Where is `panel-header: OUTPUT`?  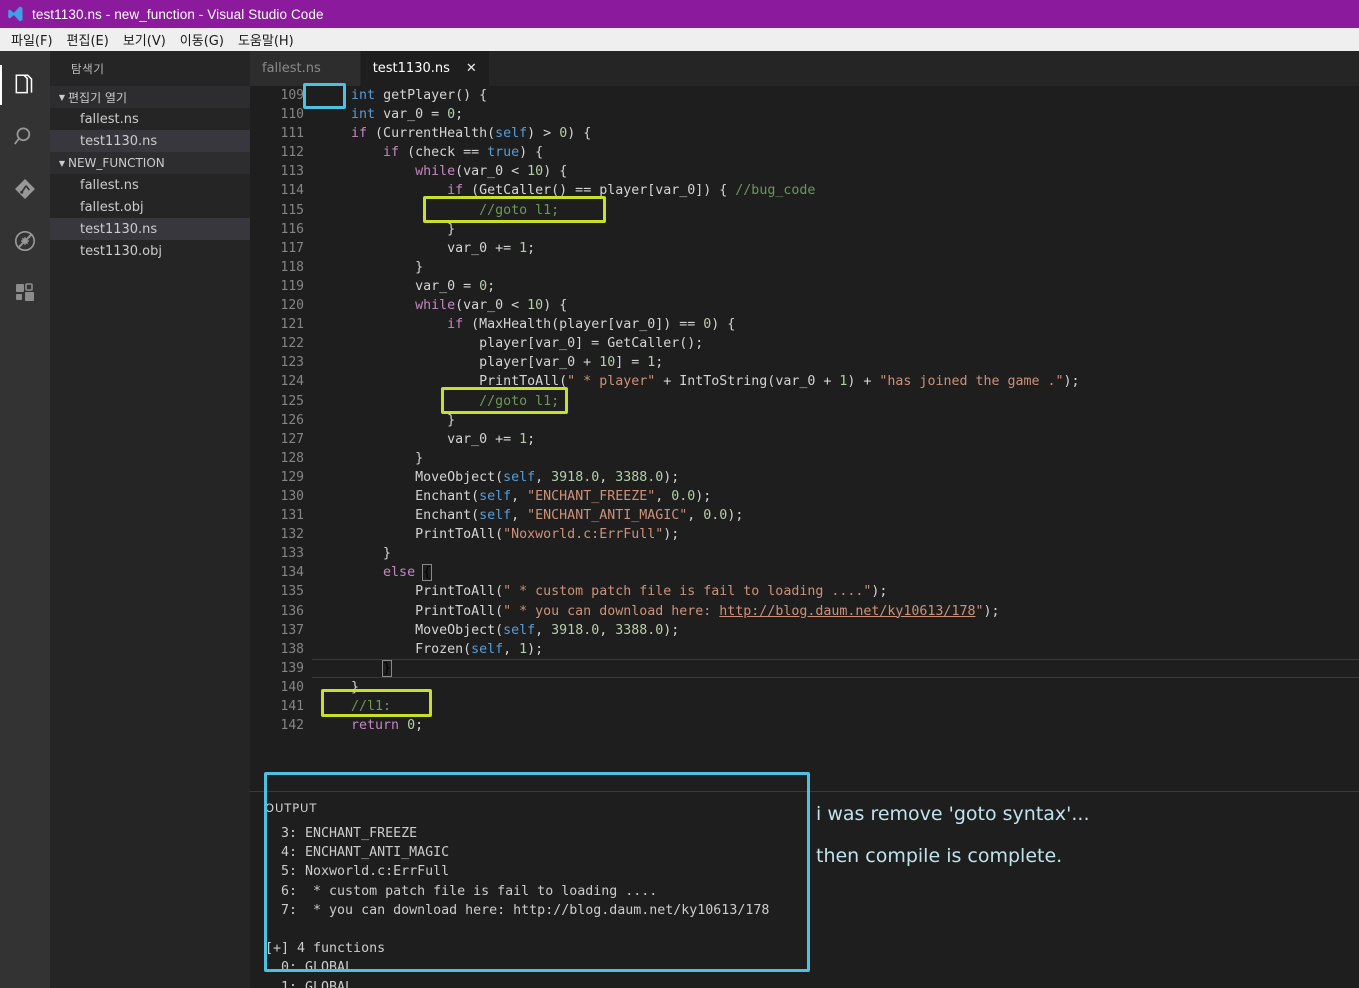
panel-header: OUTPUT is located at coordinates (804, 808).